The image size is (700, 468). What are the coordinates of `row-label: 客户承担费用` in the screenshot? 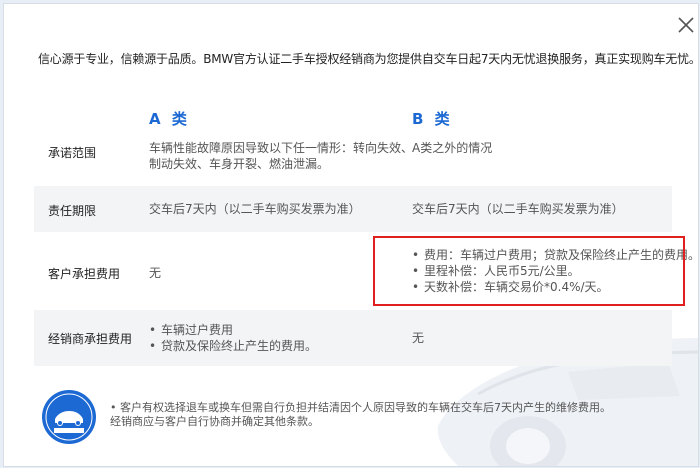 It's located at (84, 274).